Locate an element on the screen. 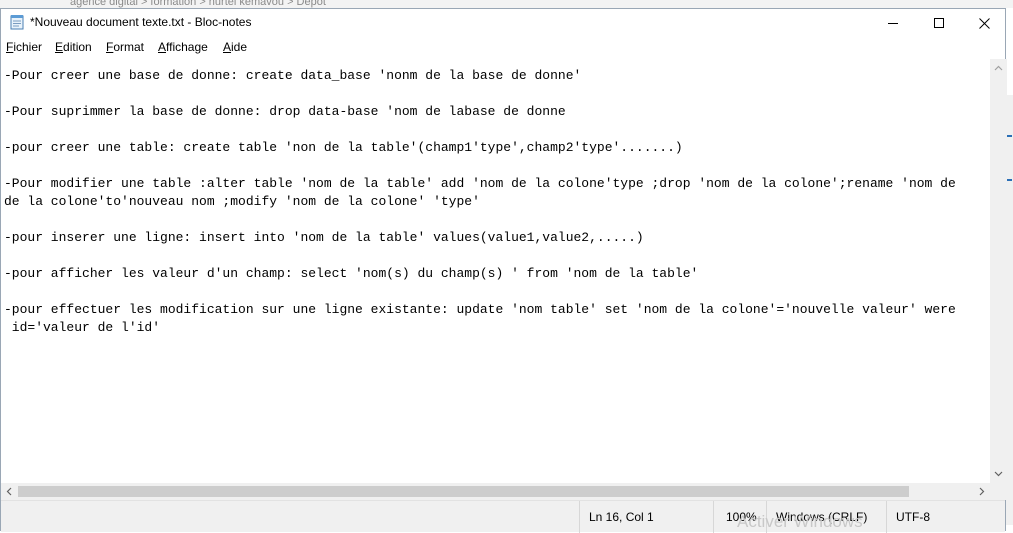 This screenshot has width=1013, height=533. title-bar: *Nouveau document texte.txt - Bloc-notes is located at coordinates (503, 23).